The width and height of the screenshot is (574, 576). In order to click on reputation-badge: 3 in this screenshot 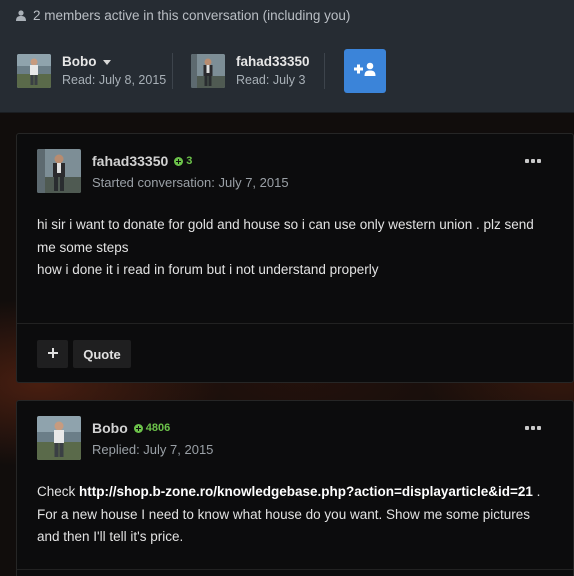, I will do `click(183, 161)`.